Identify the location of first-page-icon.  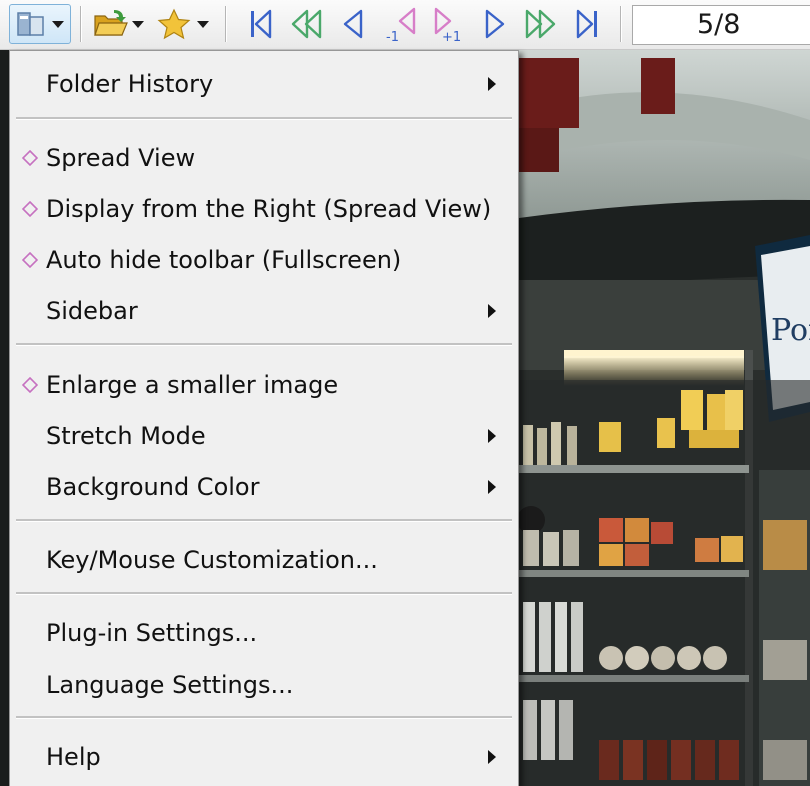
(261, 24).